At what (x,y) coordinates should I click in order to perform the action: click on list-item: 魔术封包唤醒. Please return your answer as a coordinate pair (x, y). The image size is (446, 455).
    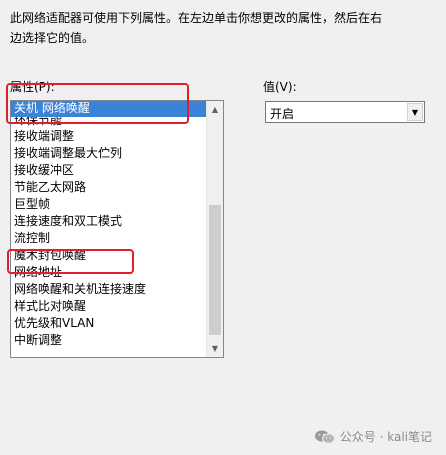
    Looking at the image, I should click on (109, 255).